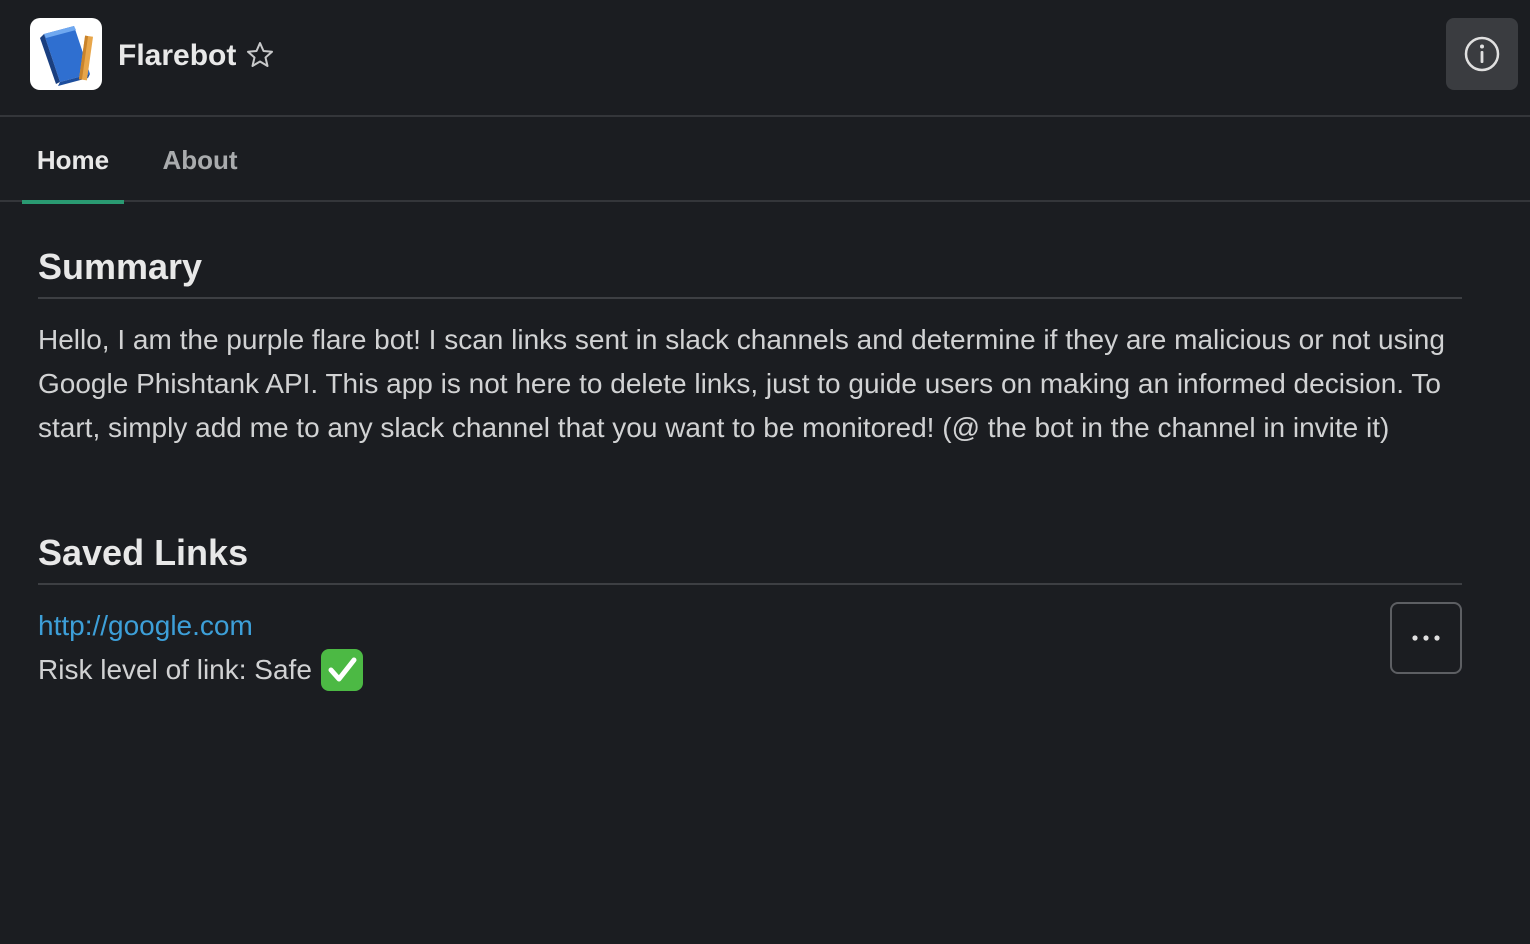  I want to click on more-icon, so click(1426, 638).